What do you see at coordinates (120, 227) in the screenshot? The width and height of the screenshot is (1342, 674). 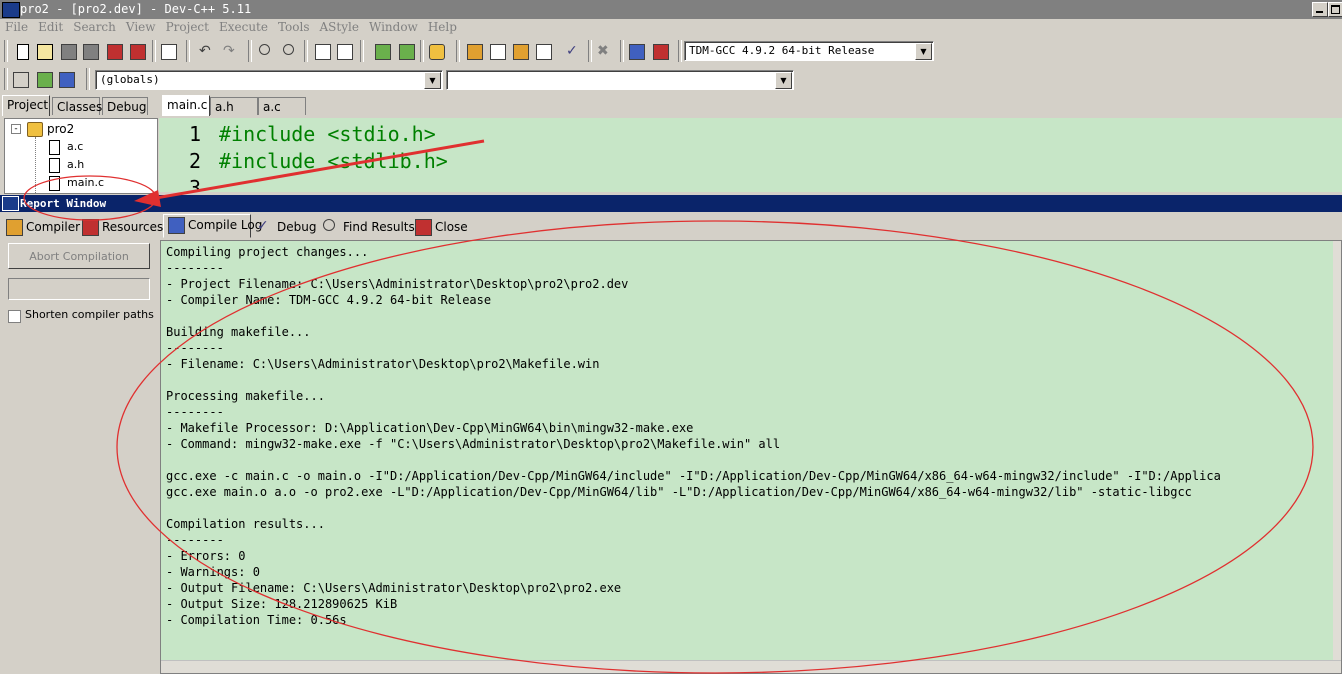 I see `tab-resources: Resources` at bounding box center [120, 227].